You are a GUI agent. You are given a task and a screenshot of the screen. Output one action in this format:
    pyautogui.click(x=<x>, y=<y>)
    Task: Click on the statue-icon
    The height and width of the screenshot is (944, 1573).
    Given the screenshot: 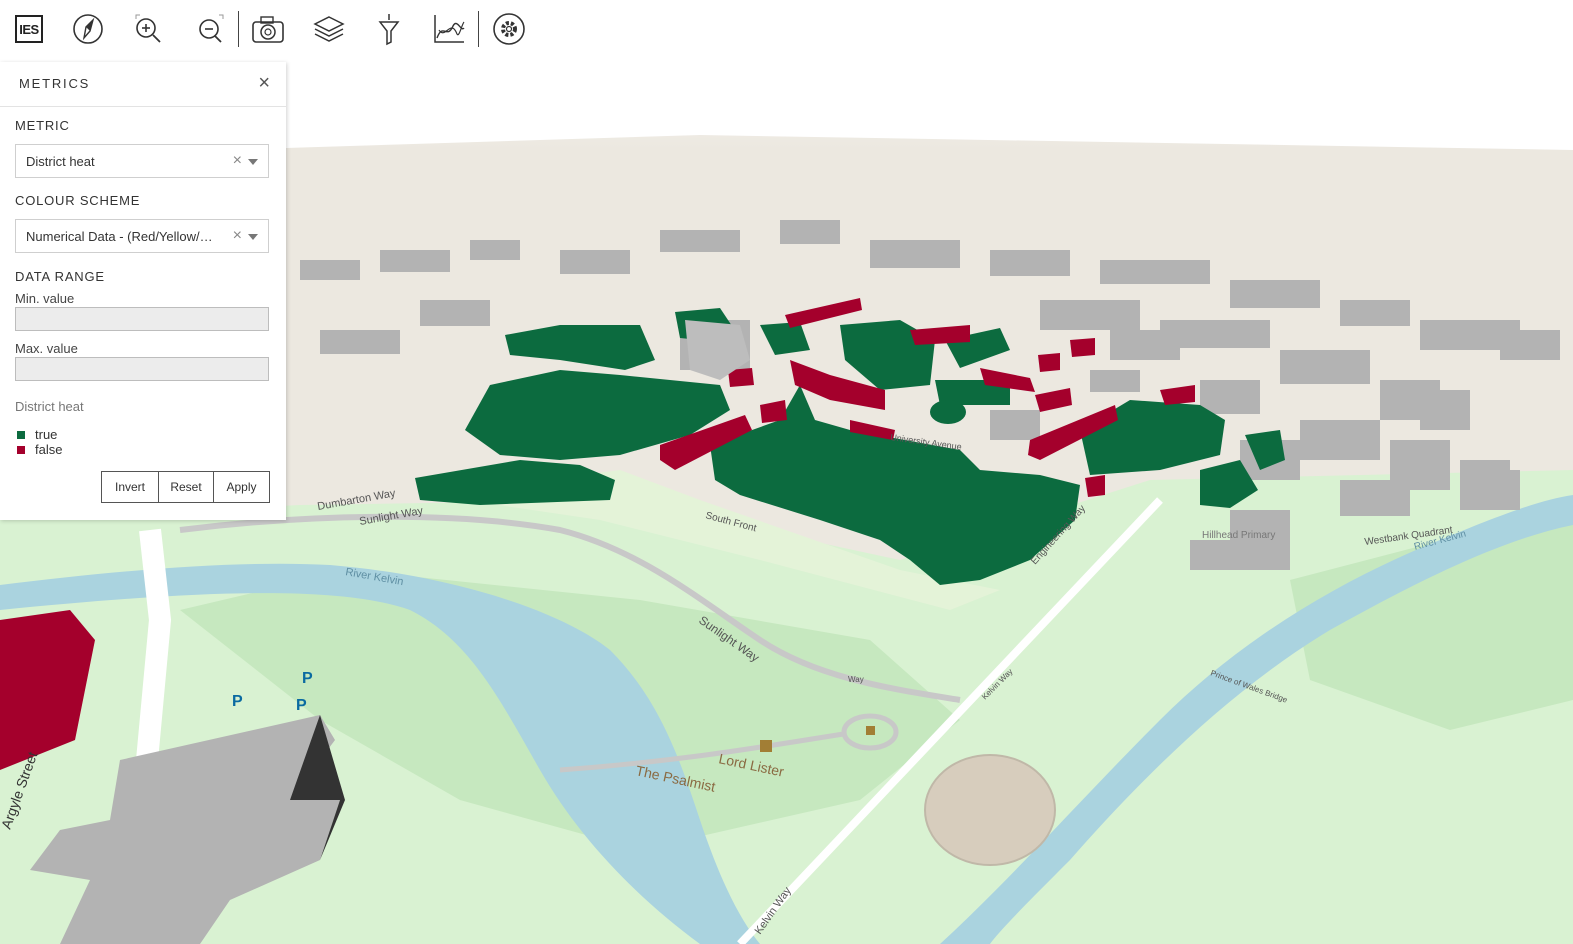 What is the action you would take?
    pyautogui.click(x=766, y=746)
    